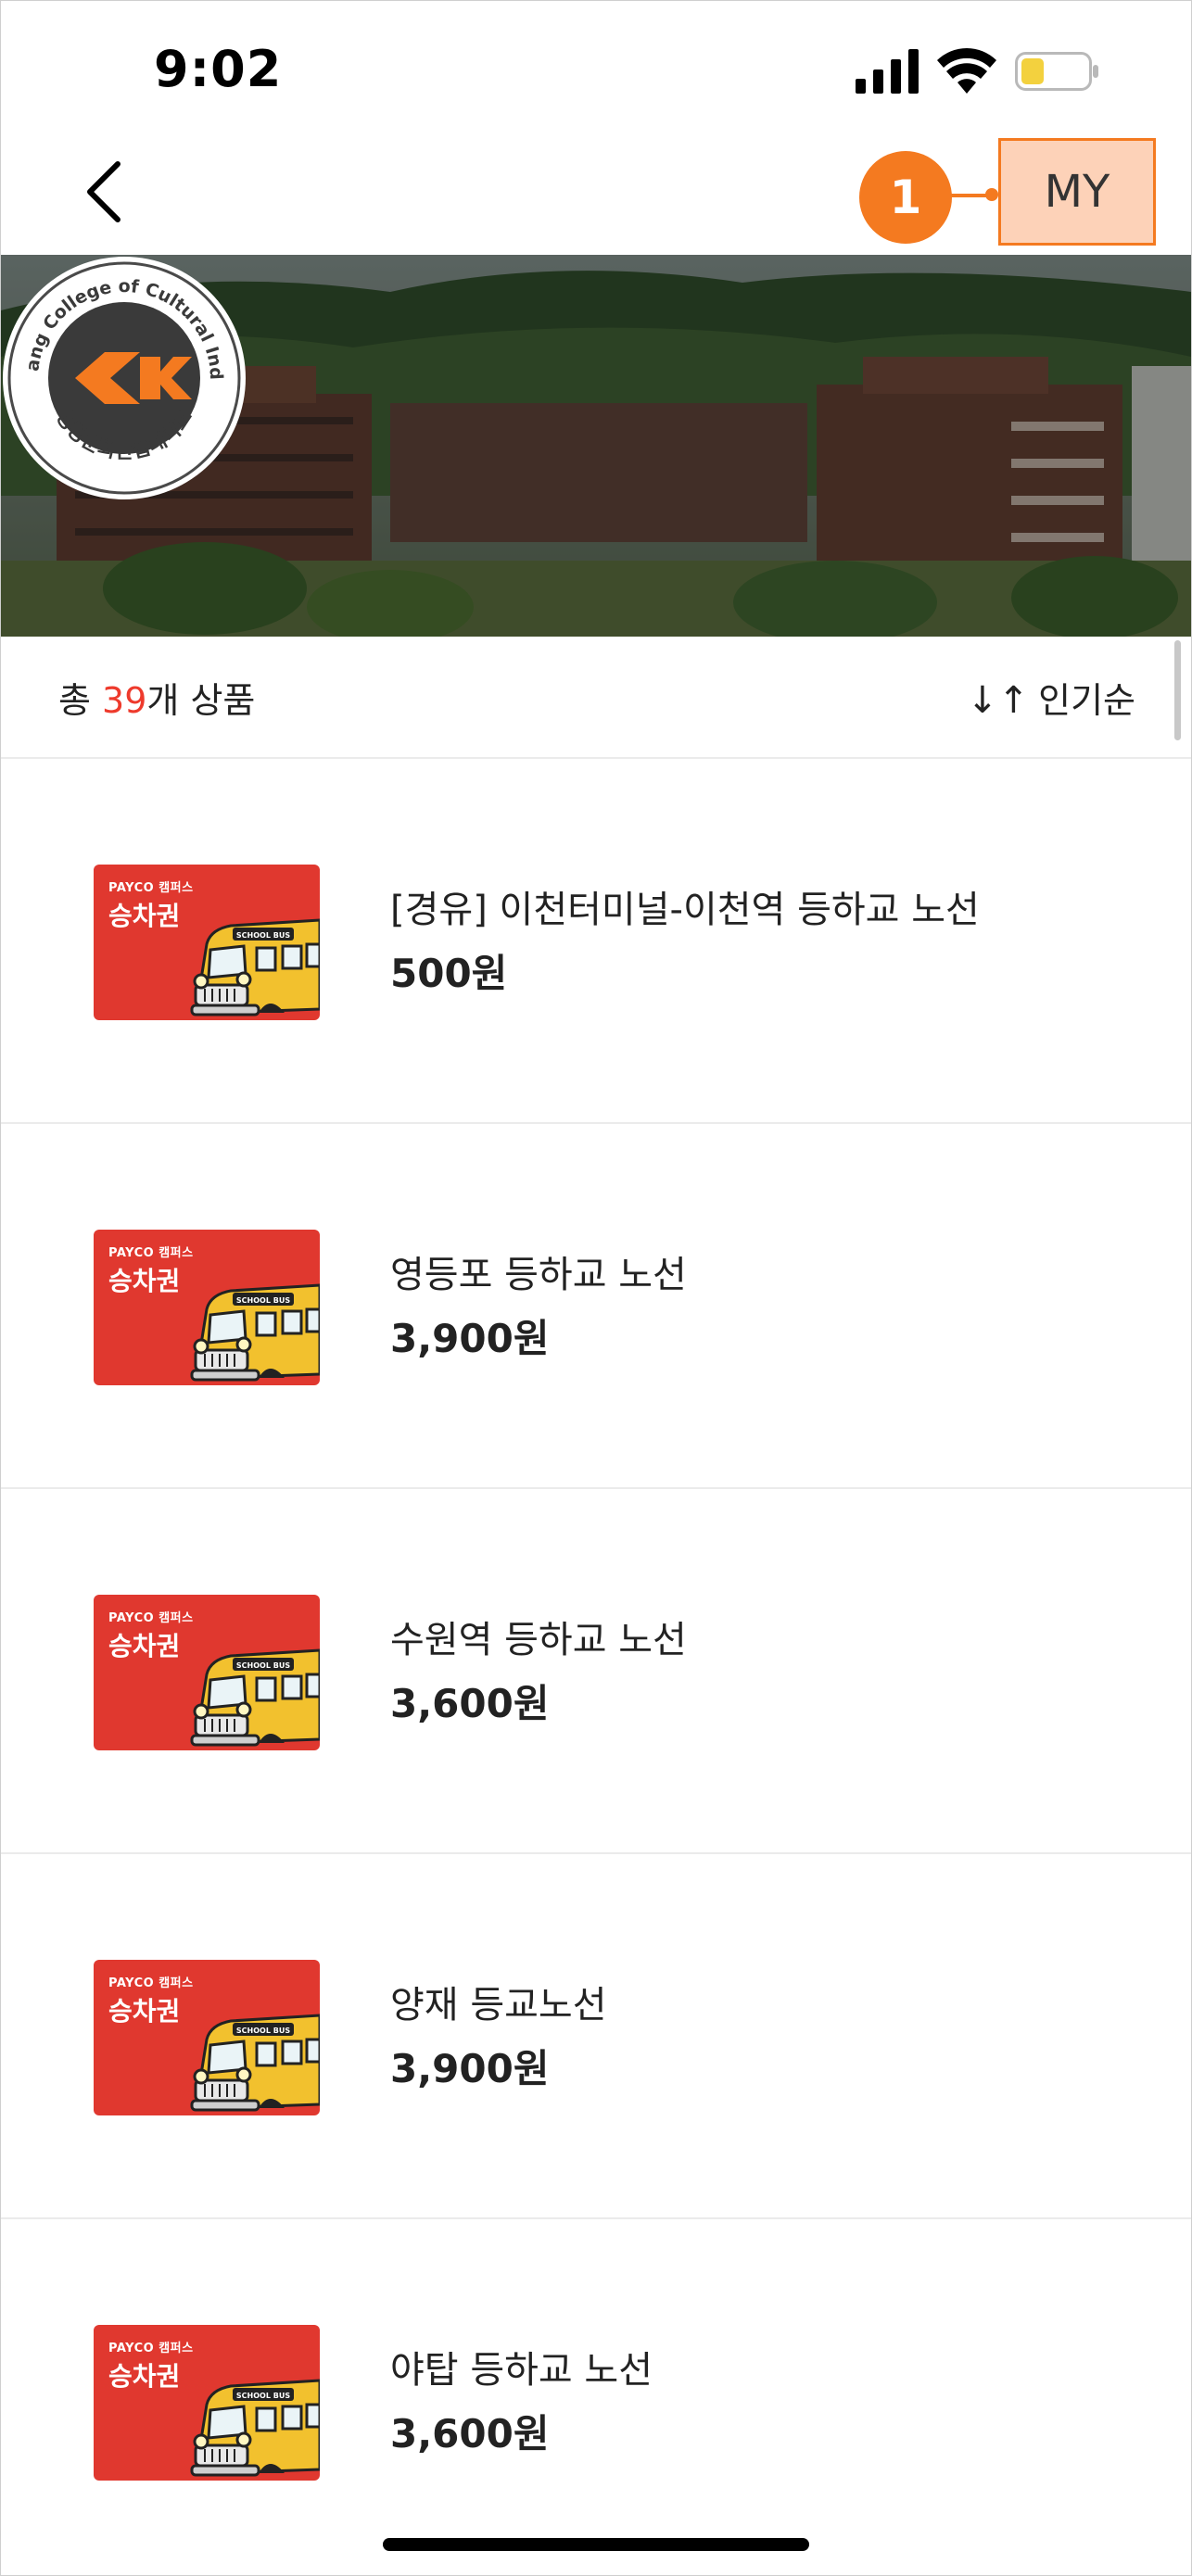 The height and width of the screenshot is (2576, 1192). Describe the element at coordinates (1077, 192) in the screenshot. I see `my-button: MY` at that location.